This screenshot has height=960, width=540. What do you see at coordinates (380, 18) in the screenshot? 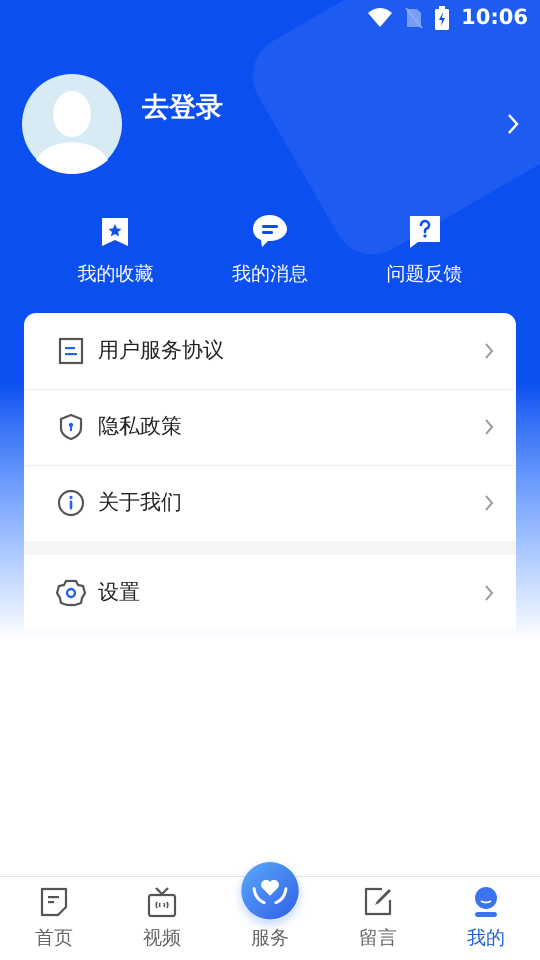
I see `wifi-icon` at bounding box center [380, 18].